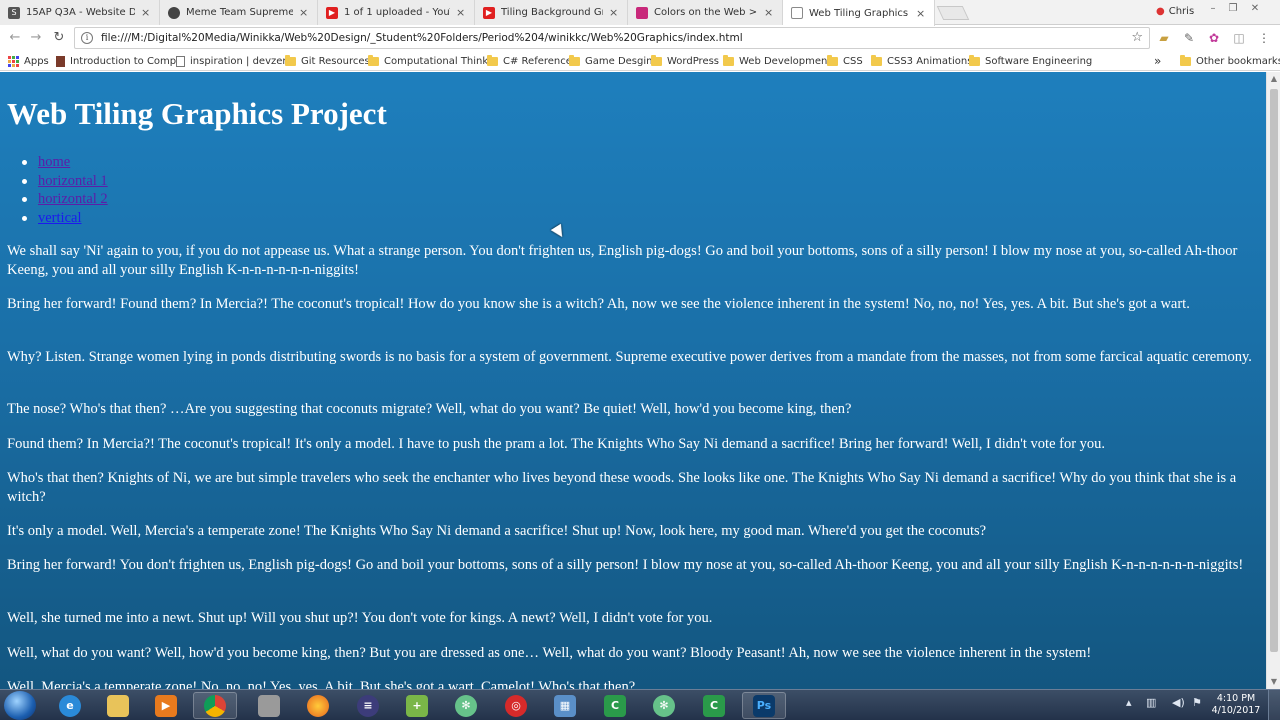  I want to click on page-icon, so click(797, 13).